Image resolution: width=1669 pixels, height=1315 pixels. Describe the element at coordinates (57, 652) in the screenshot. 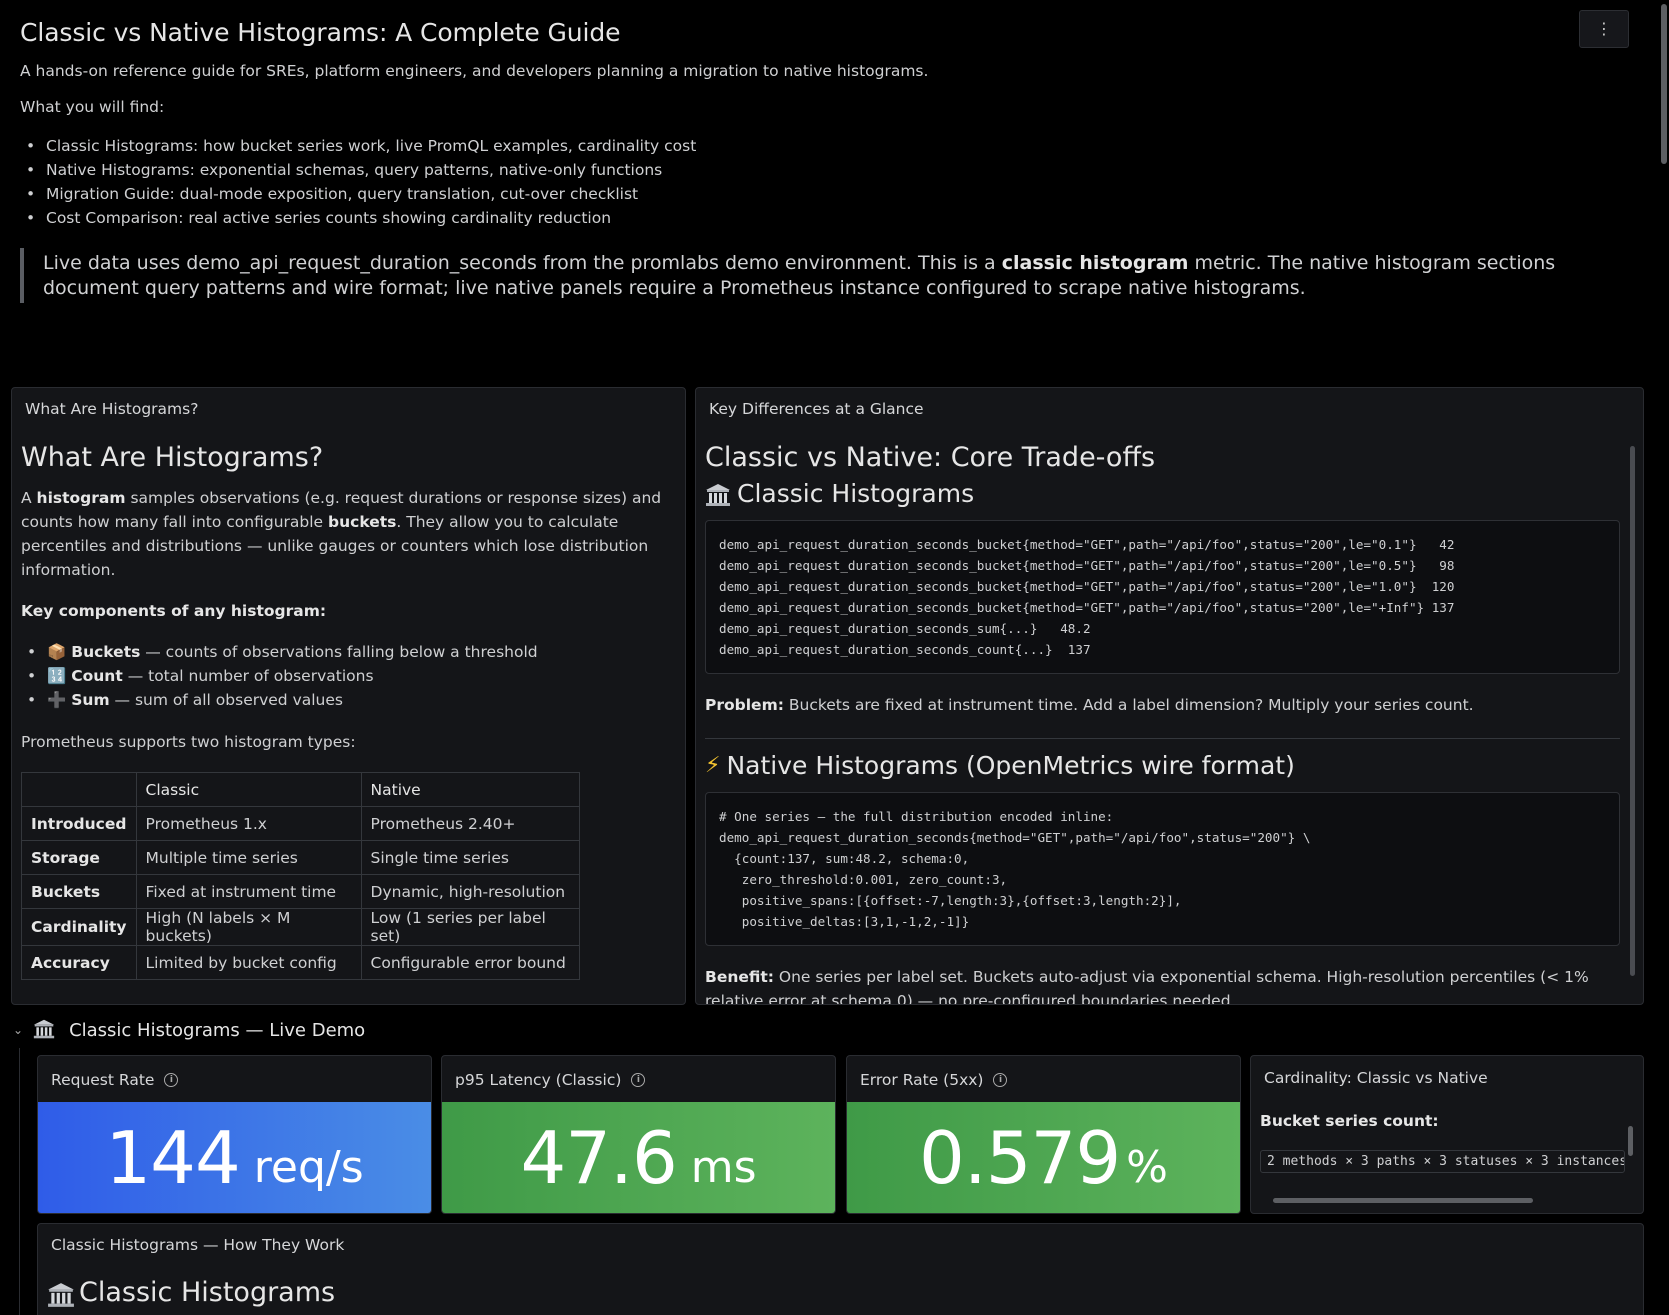

I see `package-icon: 📦` at that location.